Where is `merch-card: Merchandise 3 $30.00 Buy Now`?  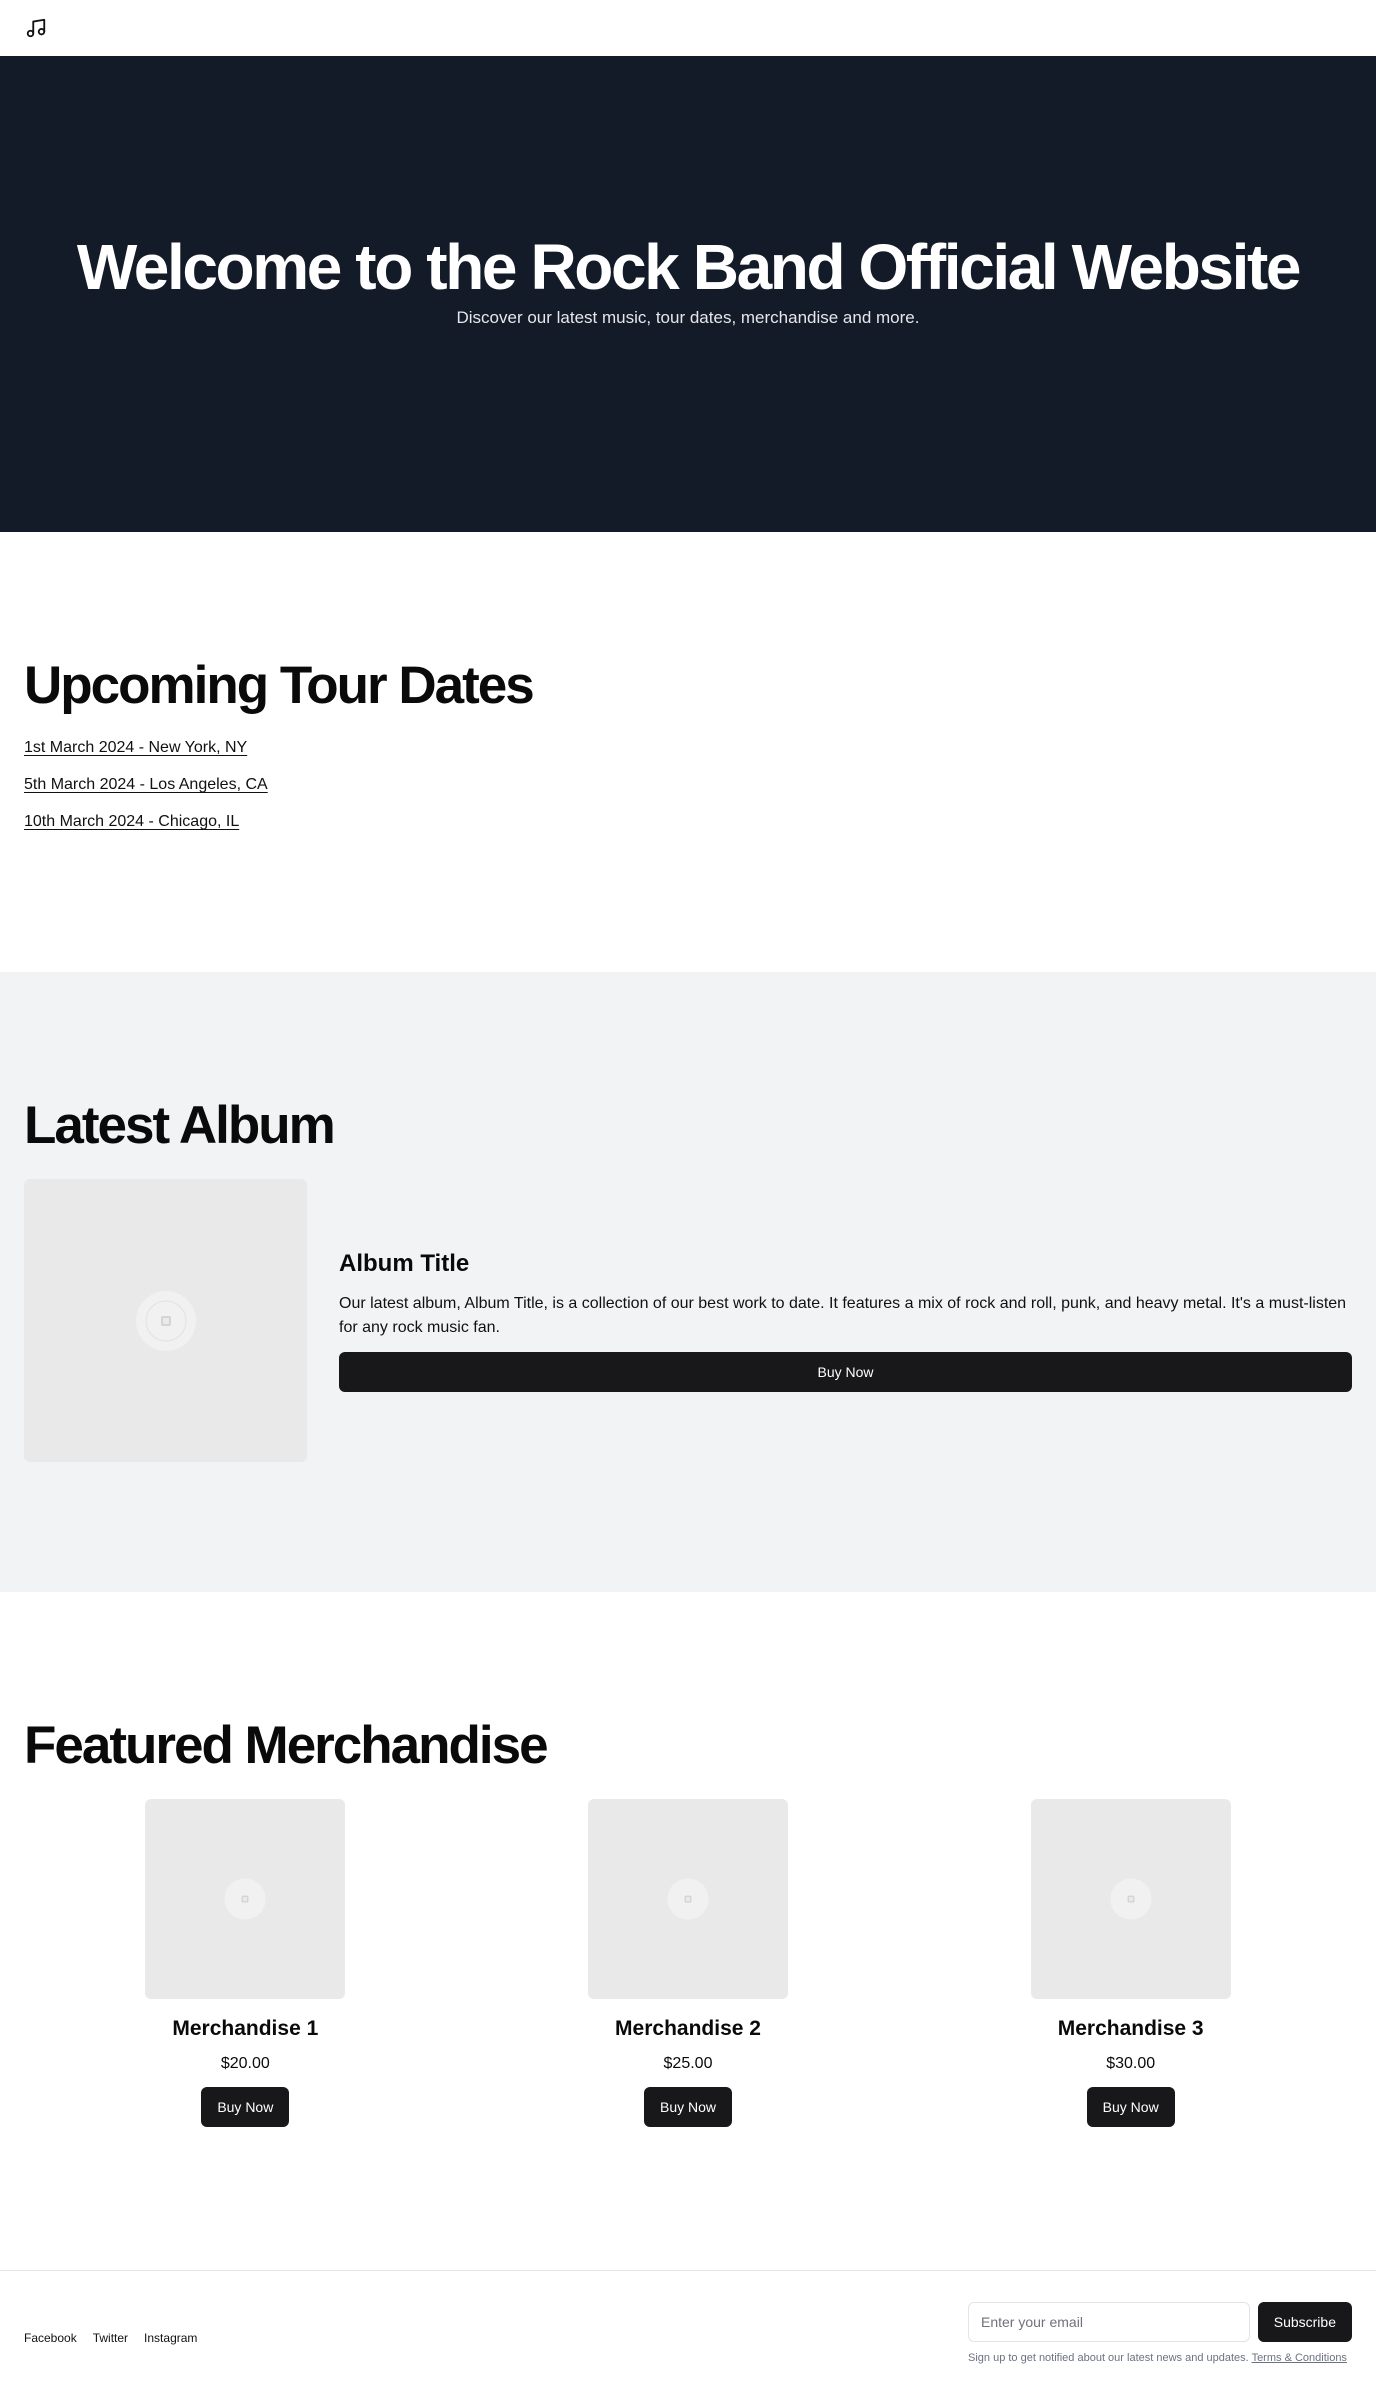 merch-card: Merchandise 3 $30.00 Buy Now is located at coordinates (1130, 1963).